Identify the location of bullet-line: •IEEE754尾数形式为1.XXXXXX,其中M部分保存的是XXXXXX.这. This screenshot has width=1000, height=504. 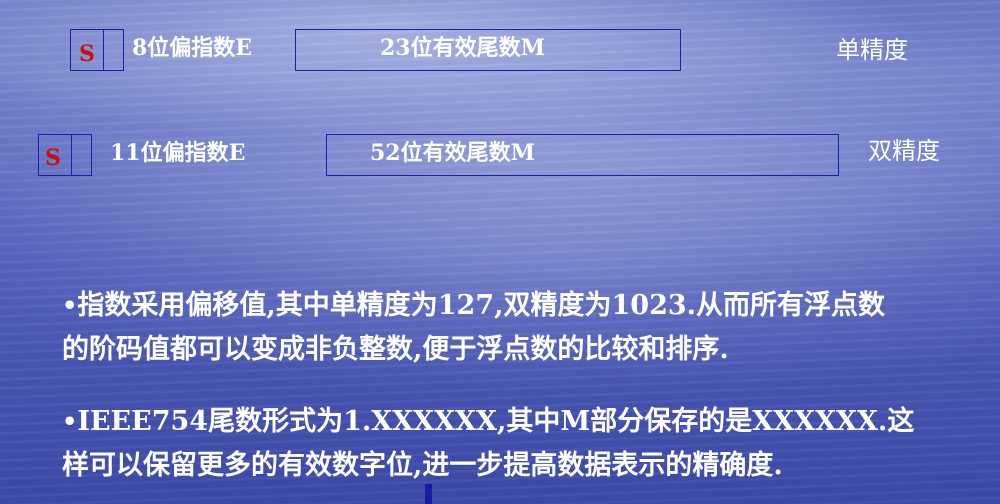
(527, 422).